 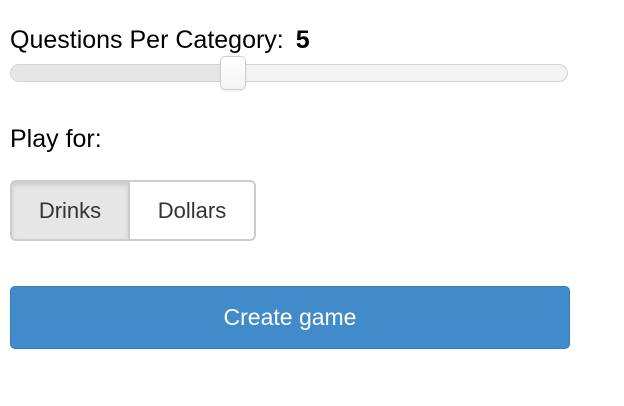 I want to click on questions-per-category-row: Questions Per Category: 5, so click(x=160, y=40).